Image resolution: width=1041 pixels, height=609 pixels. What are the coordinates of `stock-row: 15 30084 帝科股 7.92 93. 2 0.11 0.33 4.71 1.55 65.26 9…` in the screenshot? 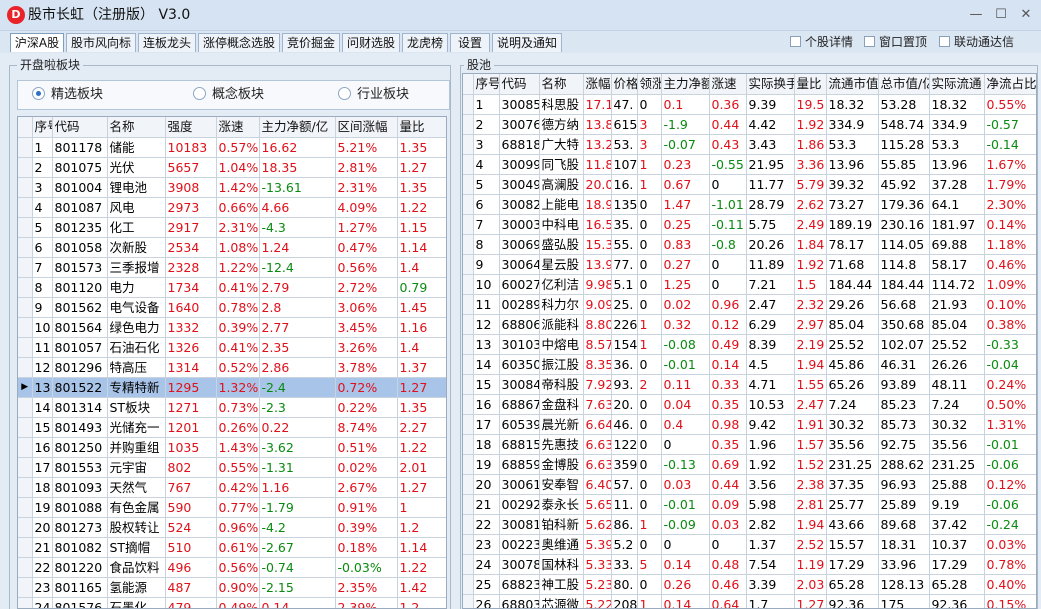 It's located at (749, 384).